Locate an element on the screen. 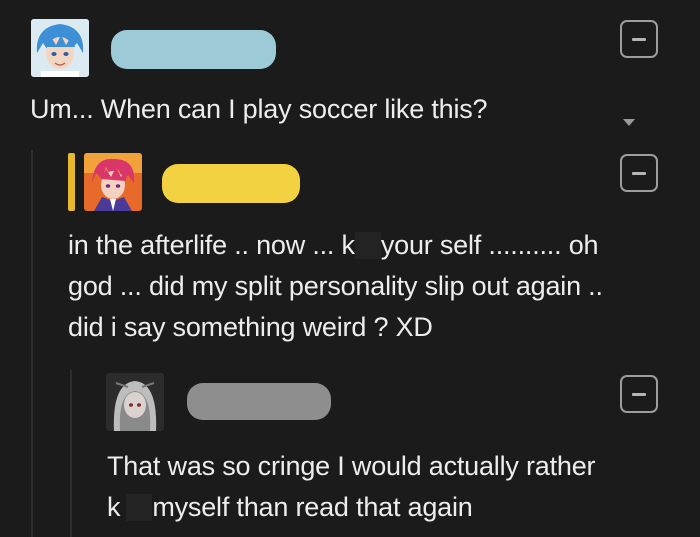 The width and height of the screenshot is (700, 537). comment-line: did i say something weird ? XD is located at coordinates (250, 327).